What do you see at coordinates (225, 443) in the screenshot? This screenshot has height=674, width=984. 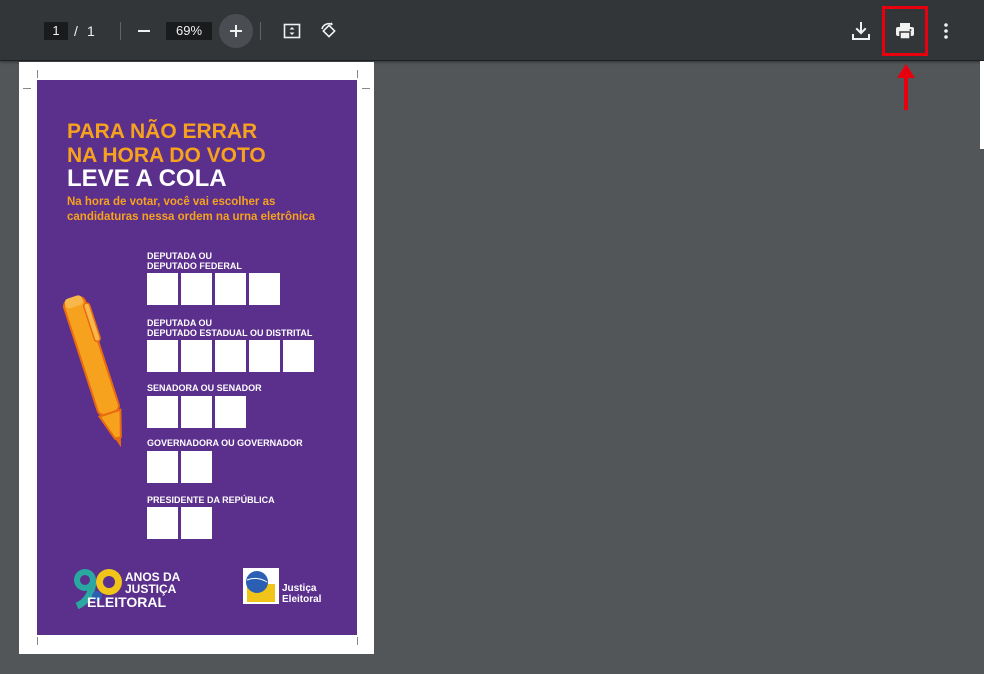 I see `field-label-governador: GOVERNADORA OU GOVERNADOR` at bounding box center [225, 443].